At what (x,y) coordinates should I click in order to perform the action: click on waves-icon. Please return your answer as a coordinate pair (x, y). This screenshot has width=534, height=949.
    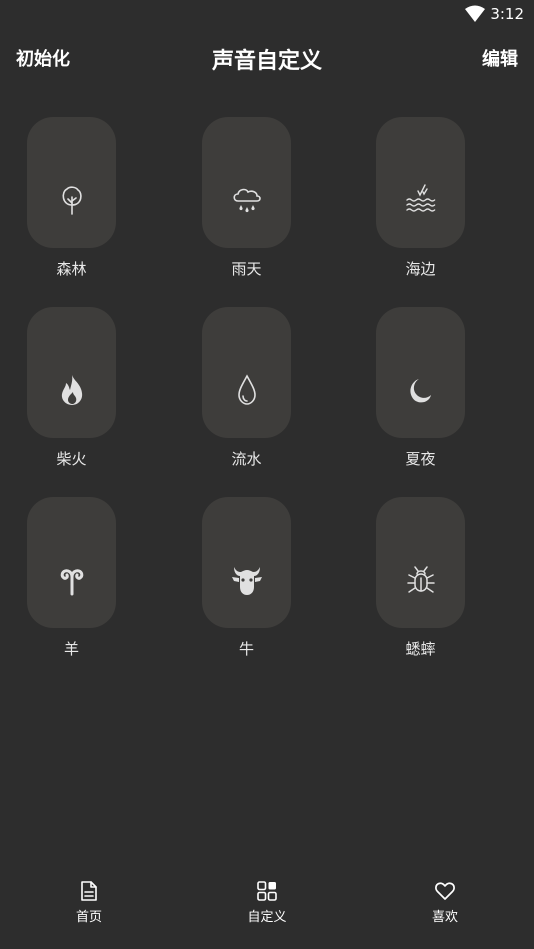
    Looking at the image, I should click on (421, 200).